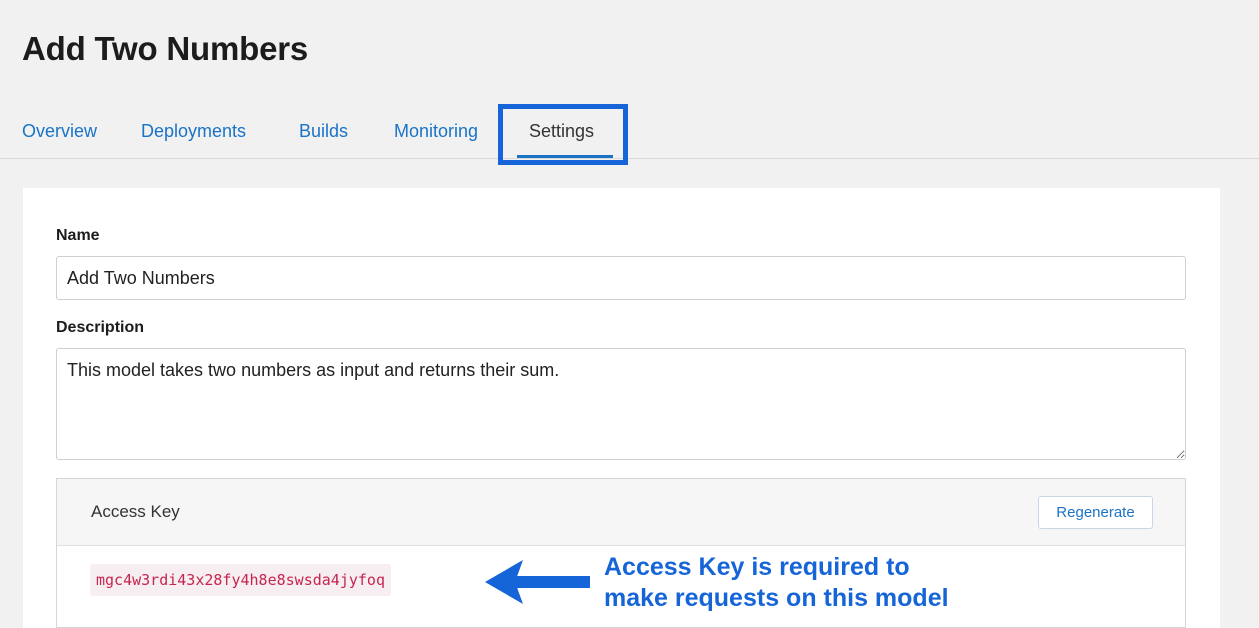  I want to click on tab-builds: Builds, so click(323, 131).